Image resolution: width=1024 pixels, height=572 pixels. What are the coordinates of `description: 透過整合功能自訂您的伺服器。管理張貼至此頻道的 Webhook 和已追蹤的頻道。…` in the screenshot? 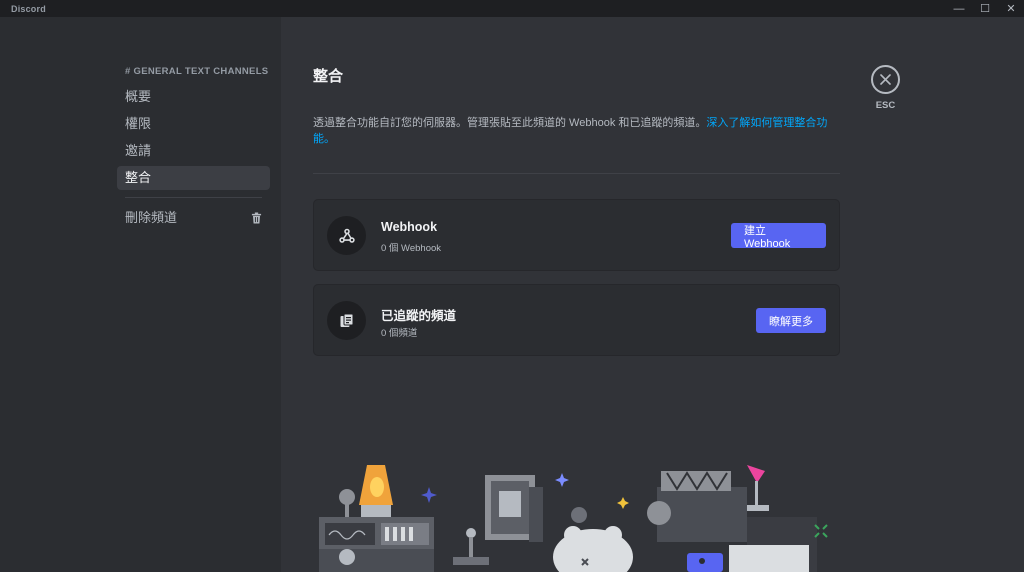 It's located at (578, 131).